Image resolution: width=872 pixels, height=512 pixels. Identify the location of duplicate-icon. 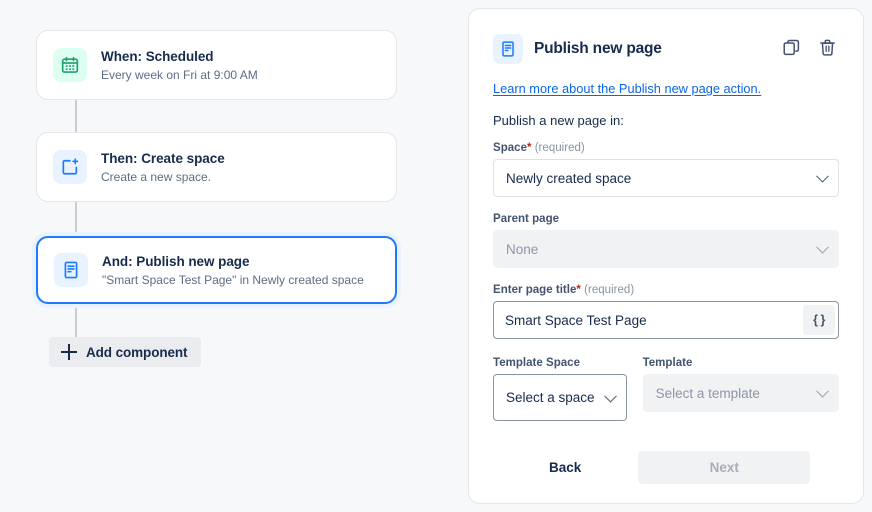
(791, 49).